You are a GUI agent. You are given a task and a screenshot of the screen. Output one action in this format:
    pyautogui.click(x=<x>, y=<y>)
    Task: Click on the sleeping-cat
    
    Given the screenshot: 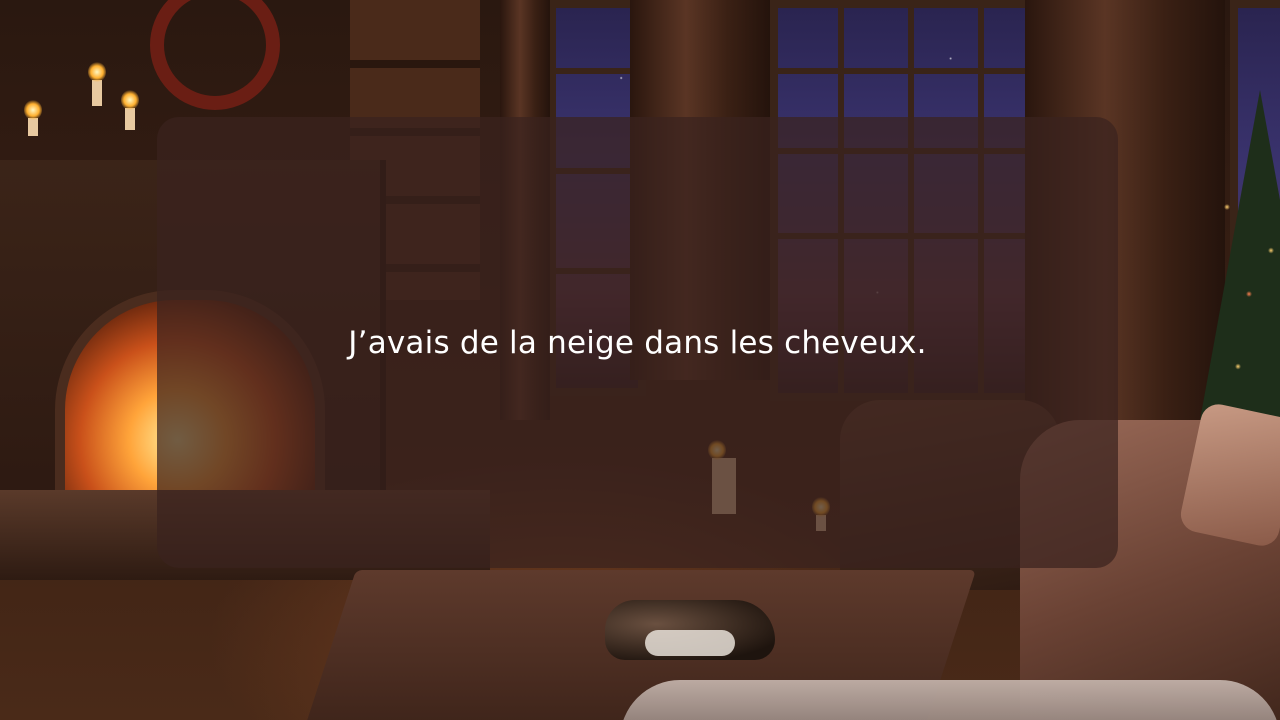 What is the action you would take?
    pyautogui.click(x=690, y=630)
    